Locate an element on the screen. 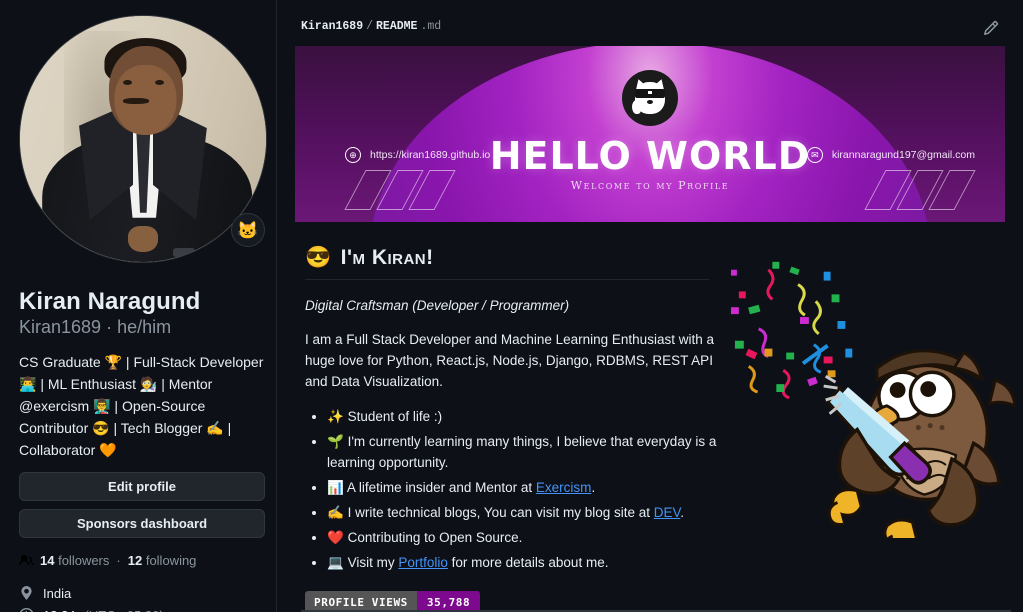 The width and height of the screenshot is (1023, 612). followers-count: 14 is located at coordinates (47, 560).